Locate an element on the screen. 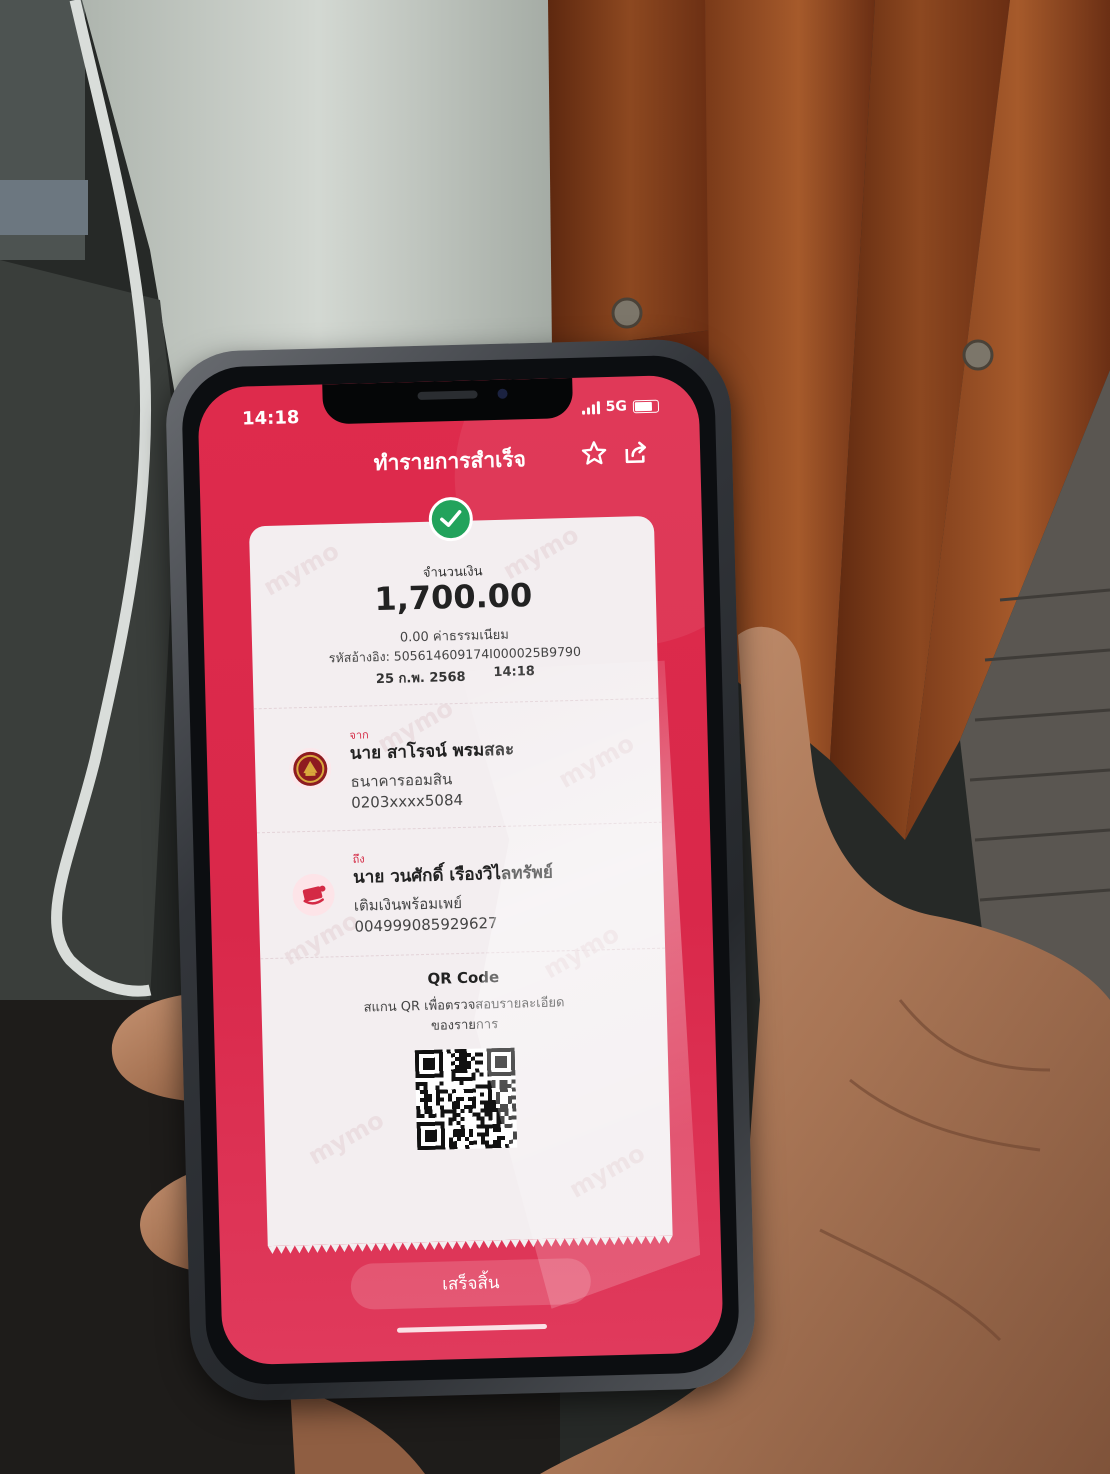 Image resolution: width=1110 pixels, height=1474 pixels. sender-bank: ธนาคารออมสิน is located at coordinates (401, 780).